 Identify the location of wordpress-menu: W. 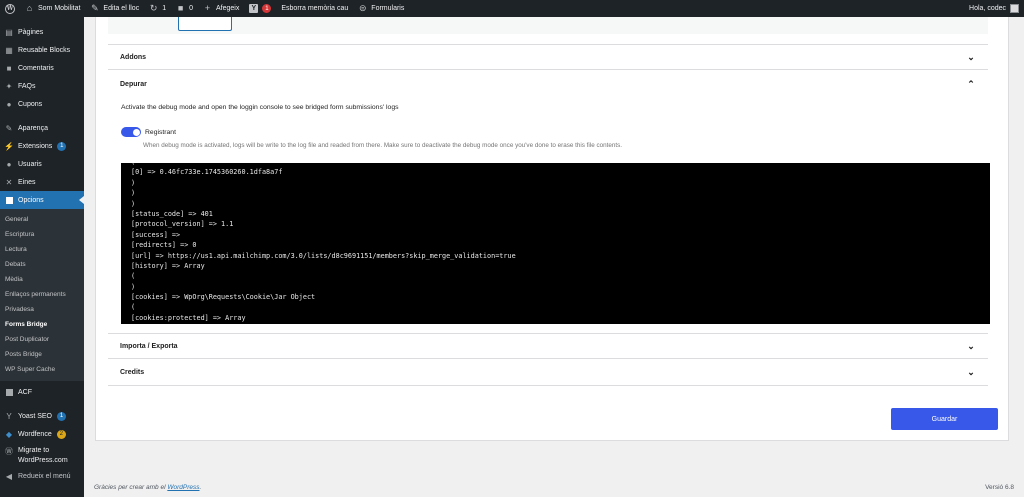
(10, 8).